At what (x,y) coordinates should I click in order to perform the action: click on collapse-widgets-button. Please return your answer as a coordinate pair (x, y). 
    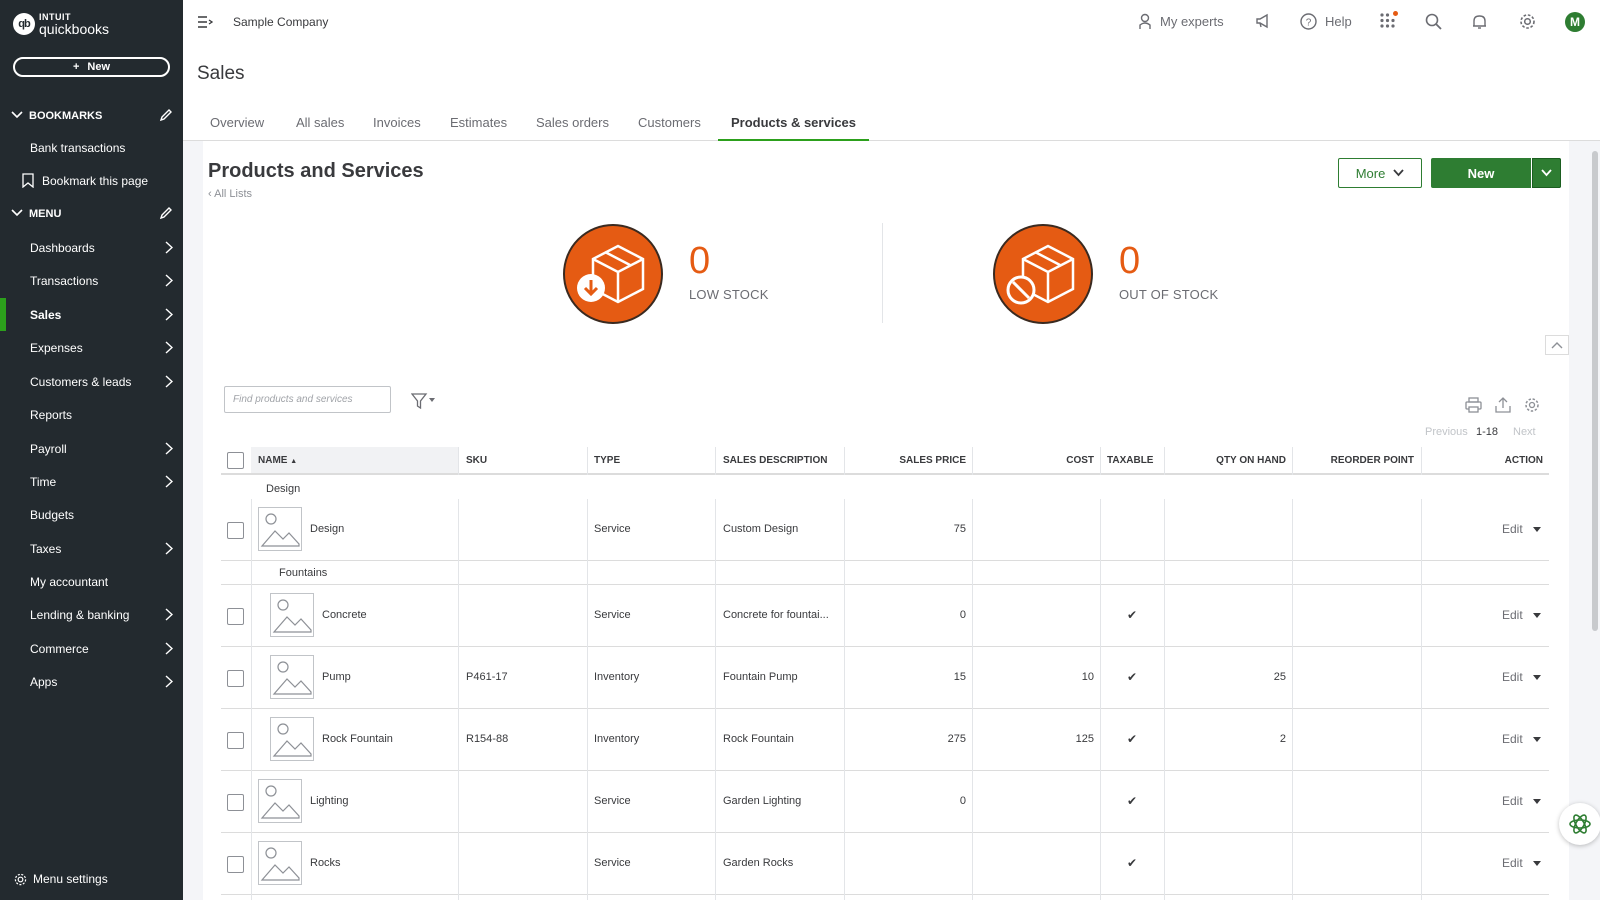
    Looking at the image, I should click on (1557, 345).